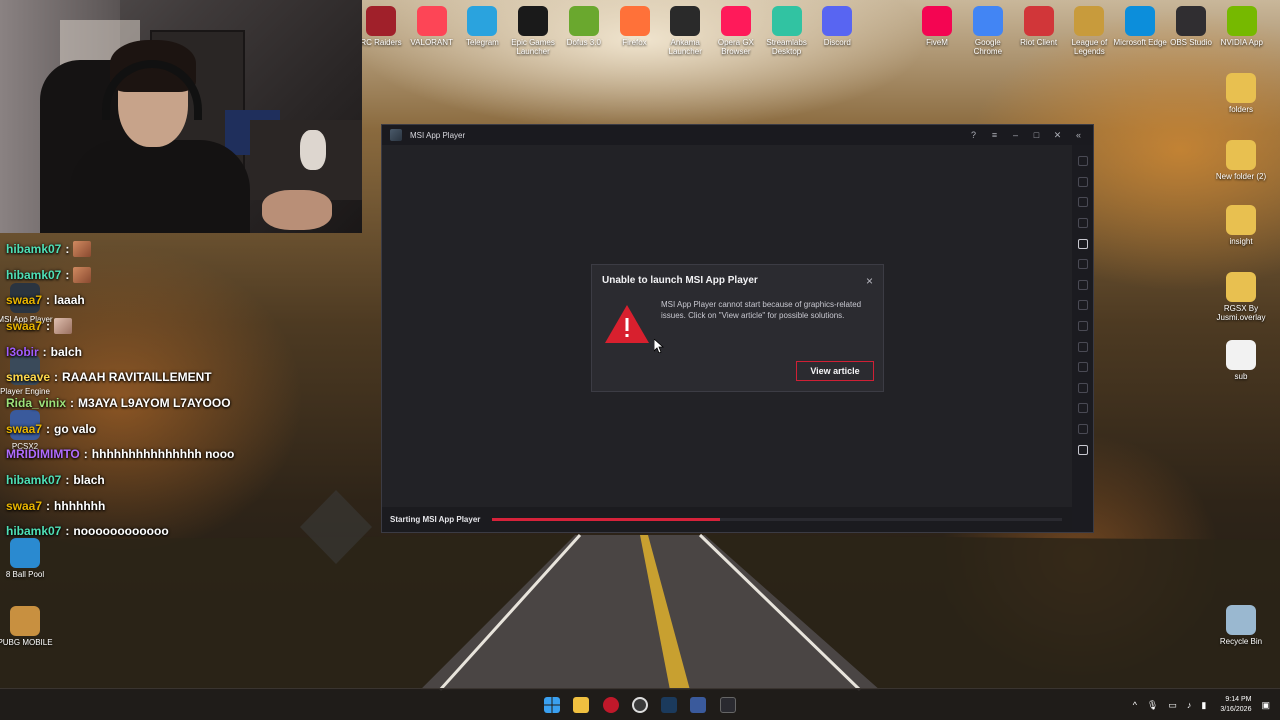  I want to click on desktop-shortcut: Riot Client, so click(1039, 26).